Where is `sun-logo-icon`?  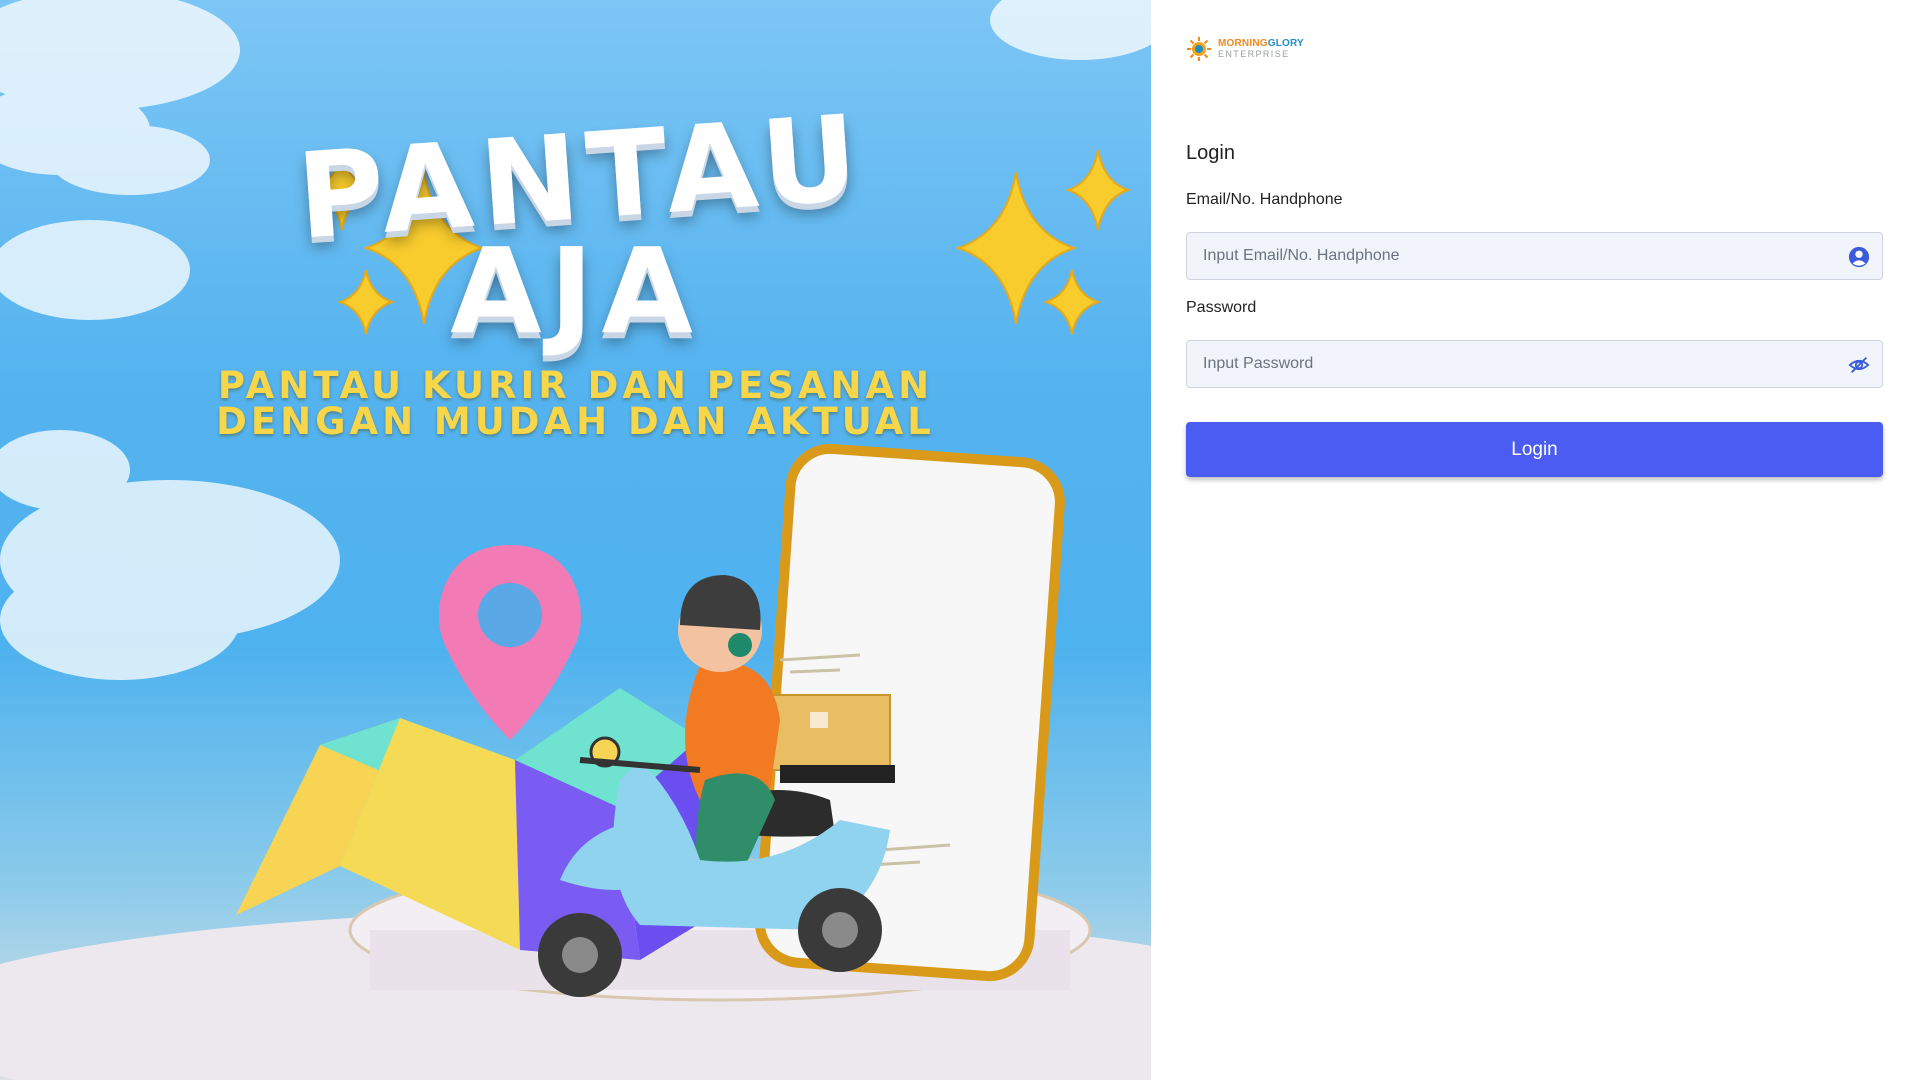 sun-logo-icon is located at coordinates (1199, 49).